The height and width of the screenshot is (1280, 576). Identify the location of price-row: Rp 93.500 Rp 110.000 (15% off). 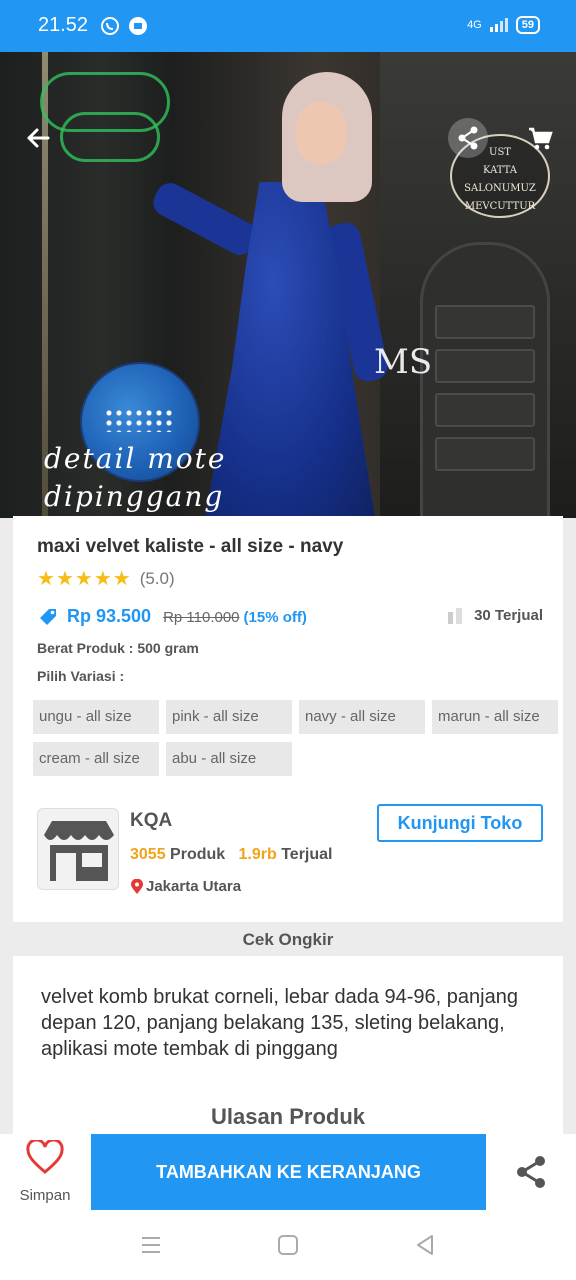
(172, 617).